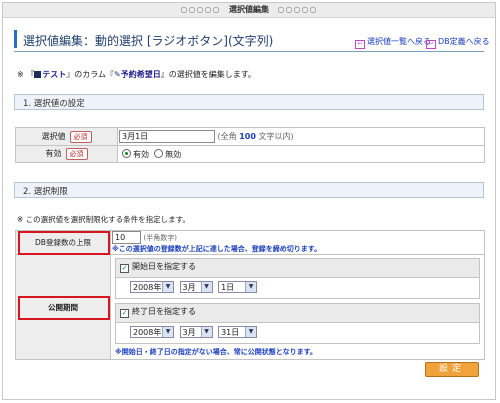  I want to click on start-month-select: 3月 ▼, so click(196, 287).